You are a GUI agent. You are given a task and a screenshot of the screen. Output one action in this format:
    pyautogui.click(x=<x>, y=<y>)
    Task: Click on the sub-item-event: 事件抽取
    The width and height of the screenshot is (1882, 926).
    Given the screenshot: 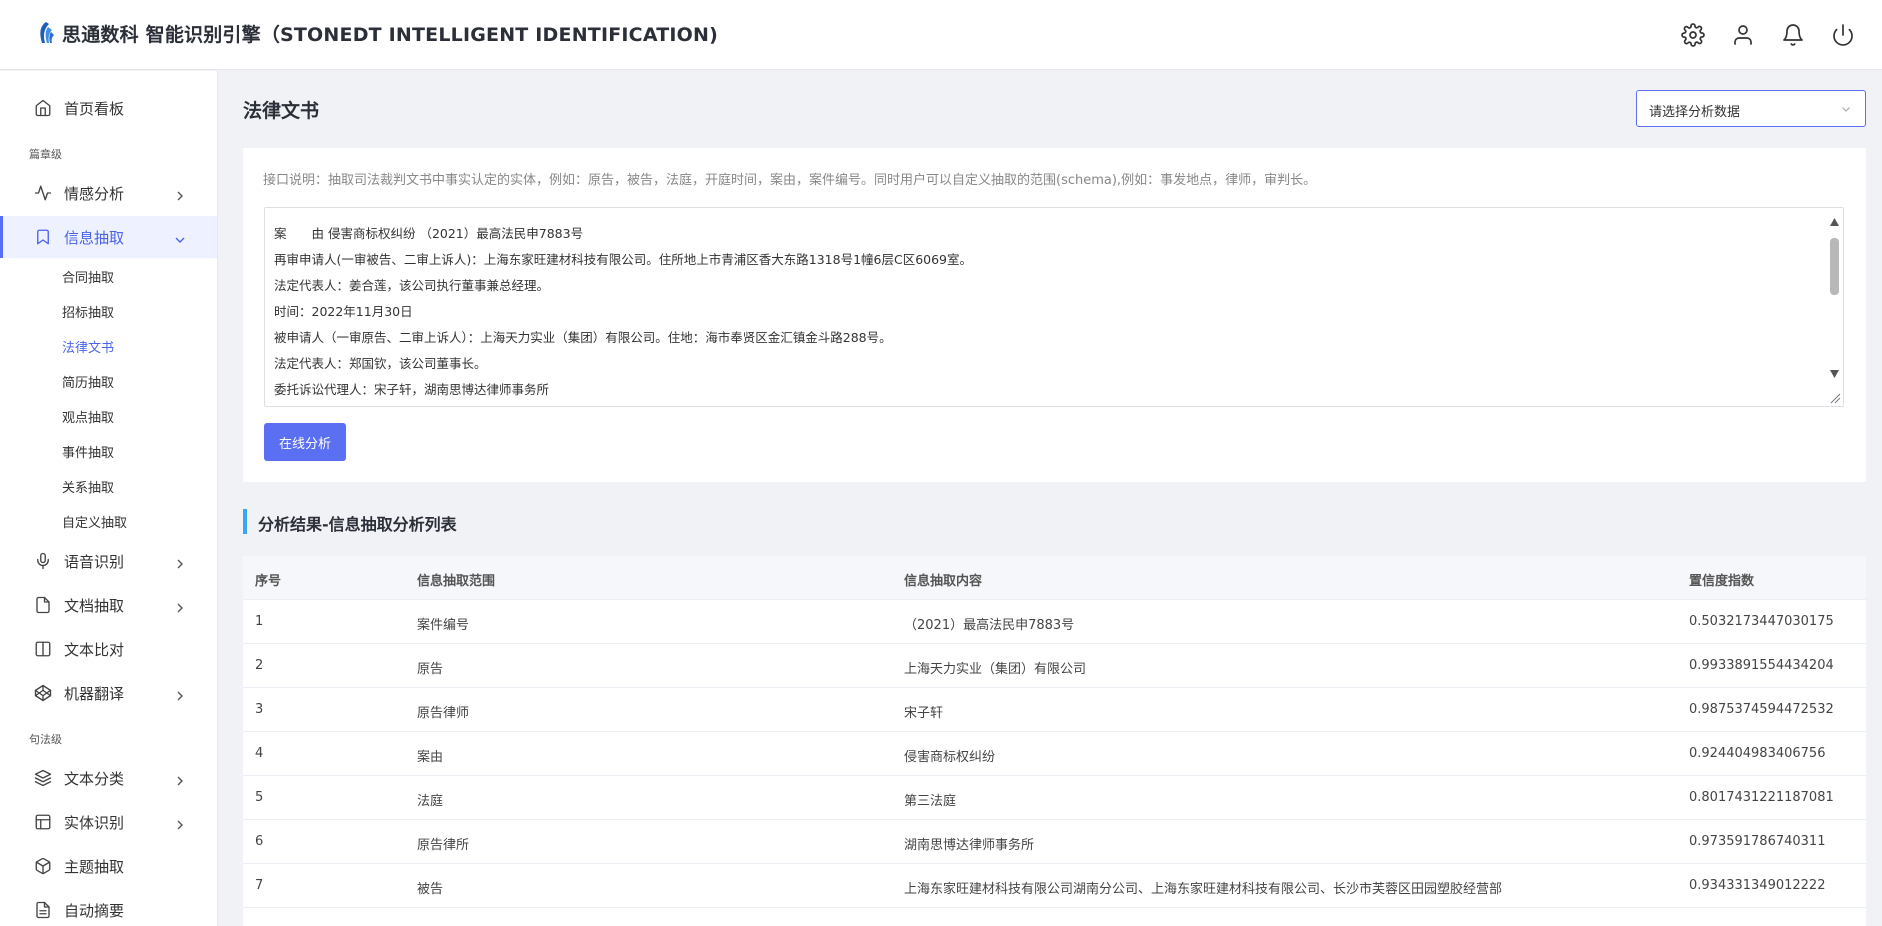 What is the action you would take?
    pyautogui.click(x=88, y=451)
    